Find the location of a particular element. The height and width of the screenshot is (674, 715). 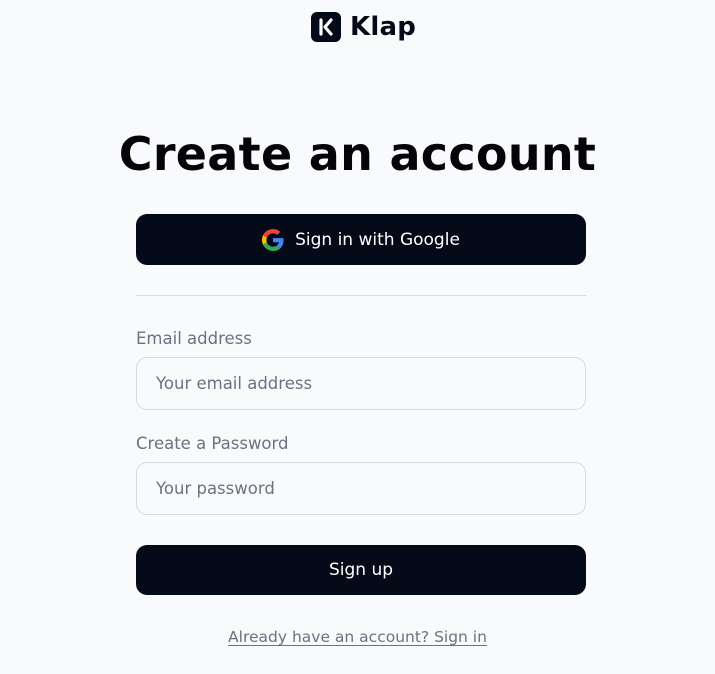

email-label: Email address is located at coordinates (194, 338).